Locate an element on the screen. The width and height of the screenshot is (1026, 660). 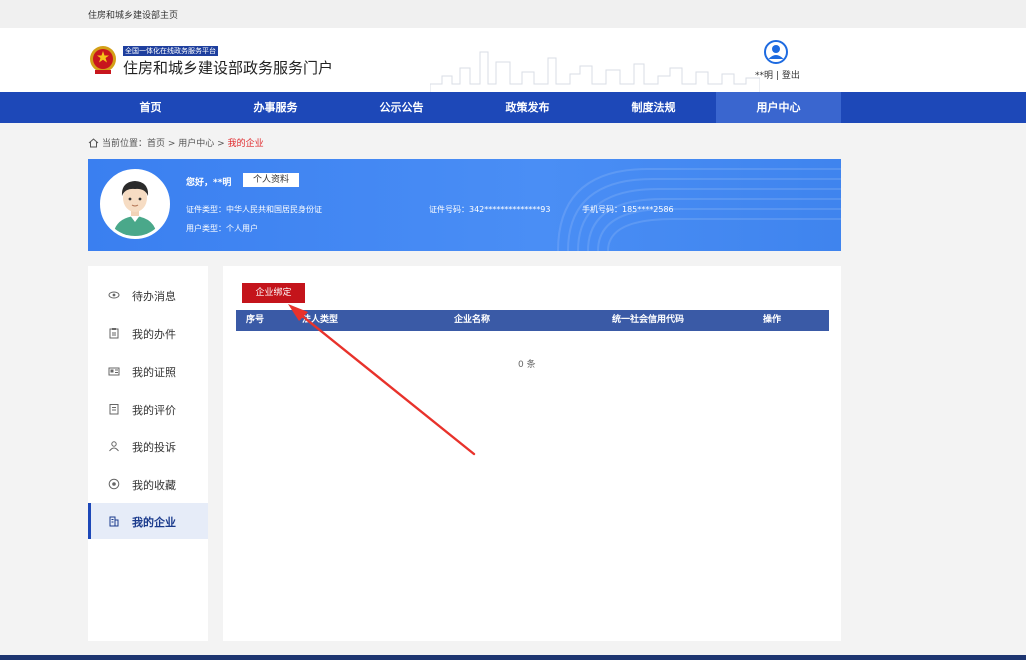
nav-services: 办事服务 is located at coordinates (275, 107).